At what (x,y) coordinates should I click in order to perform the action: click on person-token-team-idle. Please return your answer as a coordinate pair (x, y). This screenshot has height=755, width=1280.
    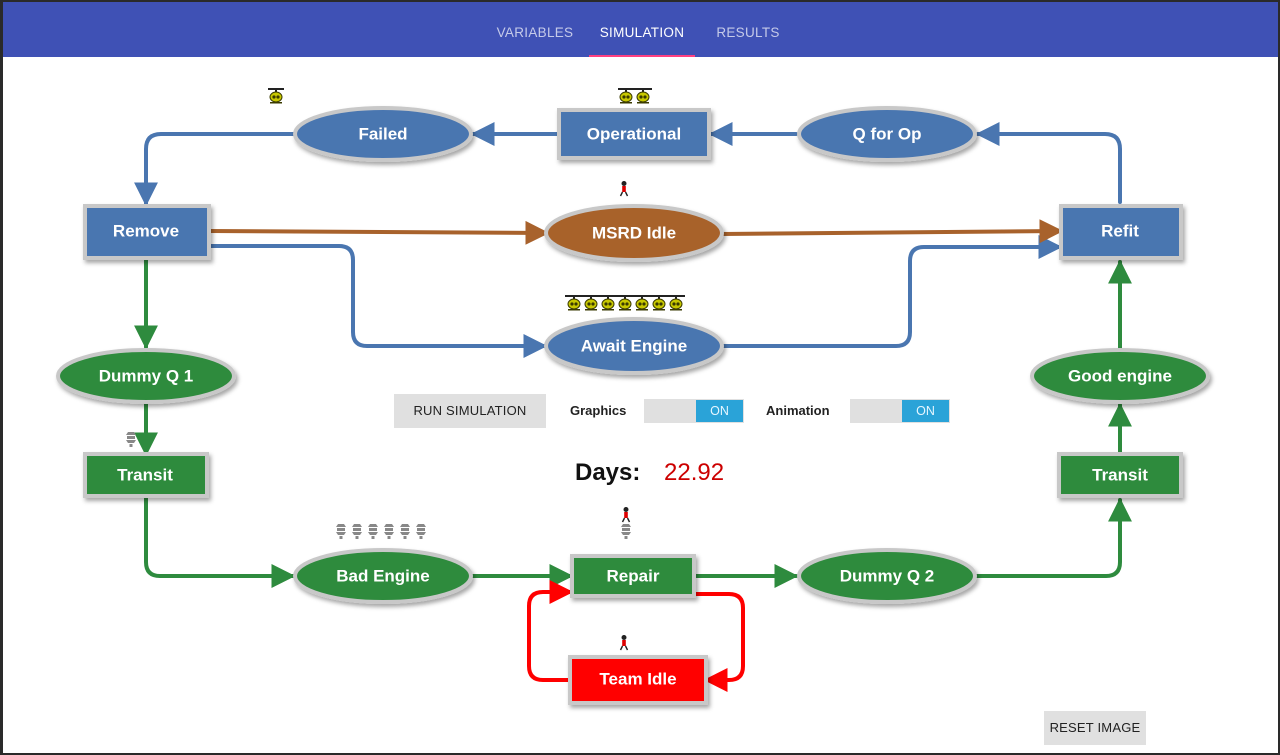
    Looking at the image, I should click on (624, 642).